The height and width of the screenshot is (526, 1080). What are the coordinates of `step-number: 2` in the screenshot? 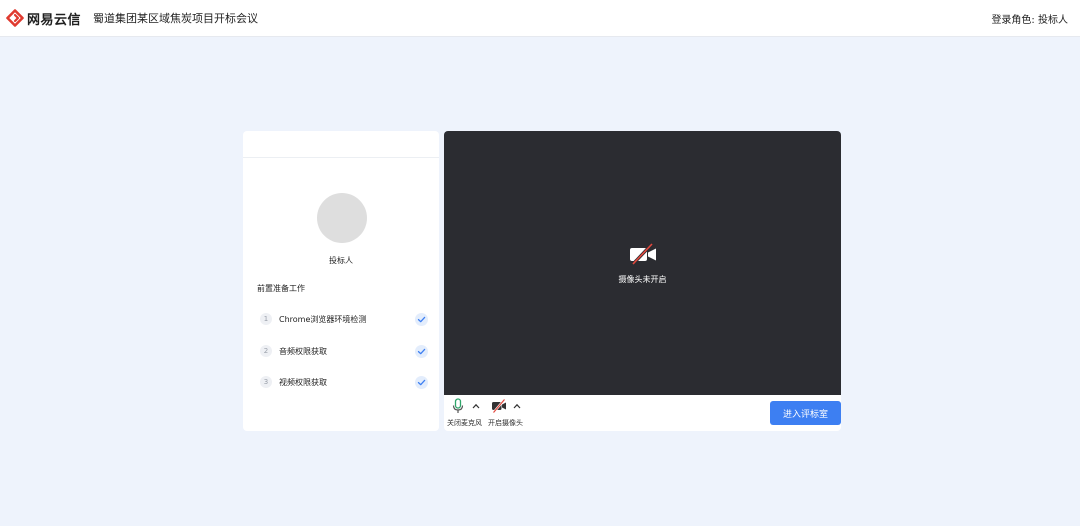 It's located at (266, 351).